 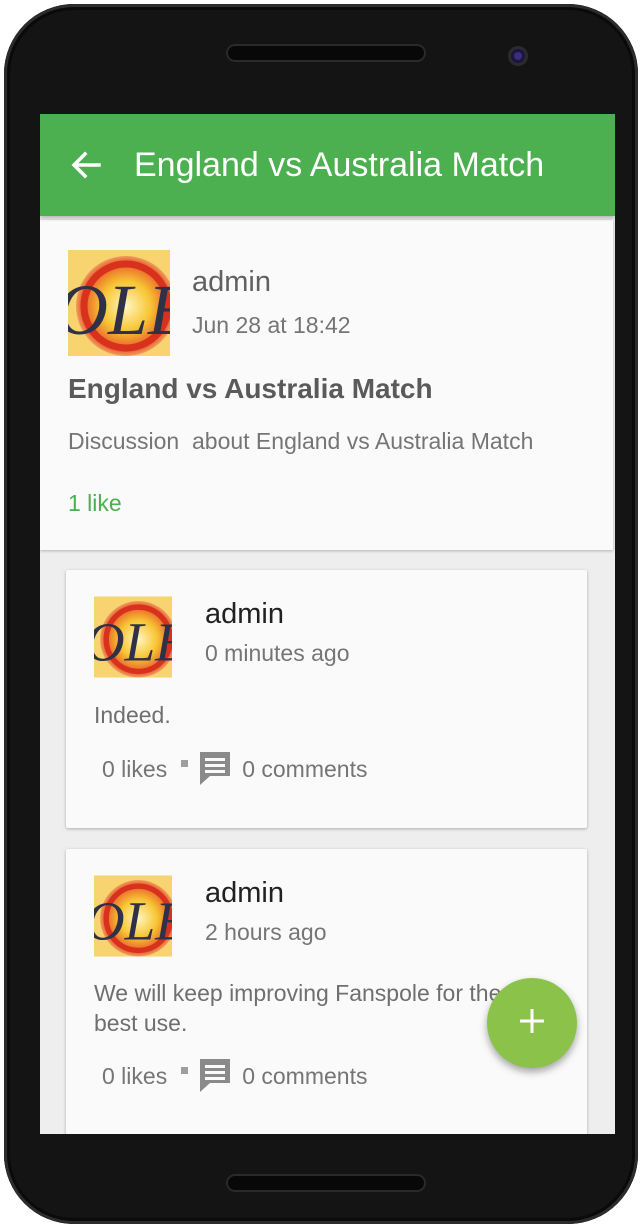 What do you see at coordinates (277, 653) in the screenshot?
I see `comment-time: 0 minutes ago` at bounding box center [277, 653].